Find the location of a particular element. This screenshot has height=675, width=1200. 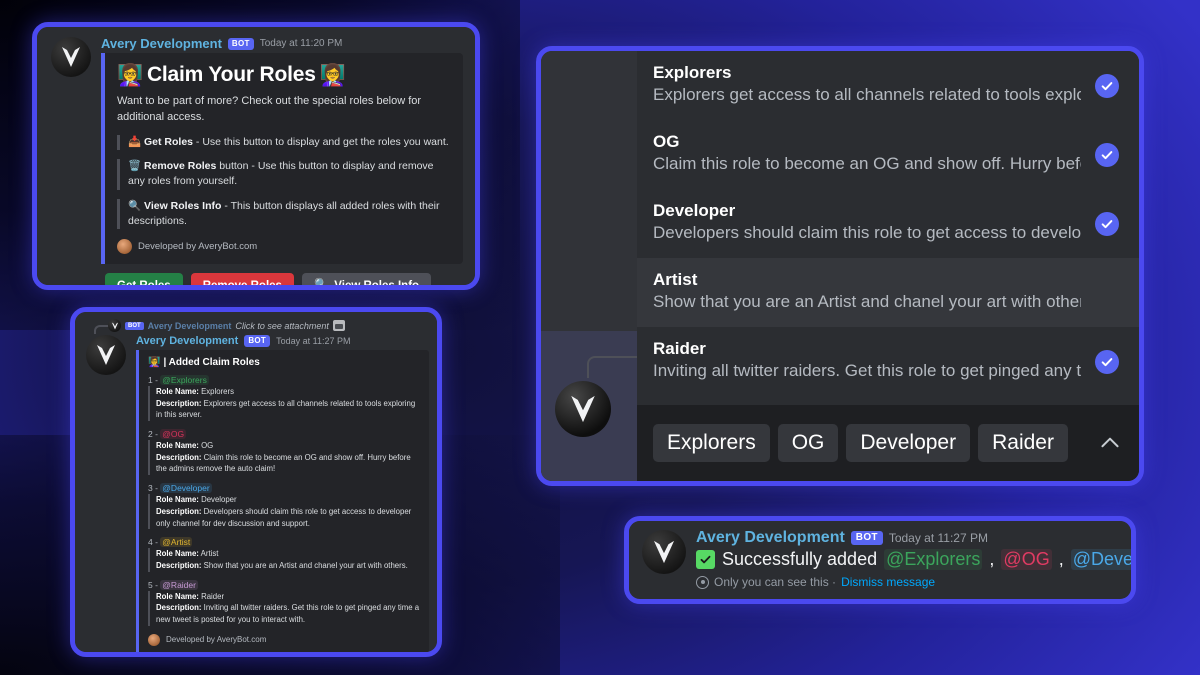

claim-button-row: Get Roles Remove Roles 🔍 View Roles Info is located at coordinates (282, 277).